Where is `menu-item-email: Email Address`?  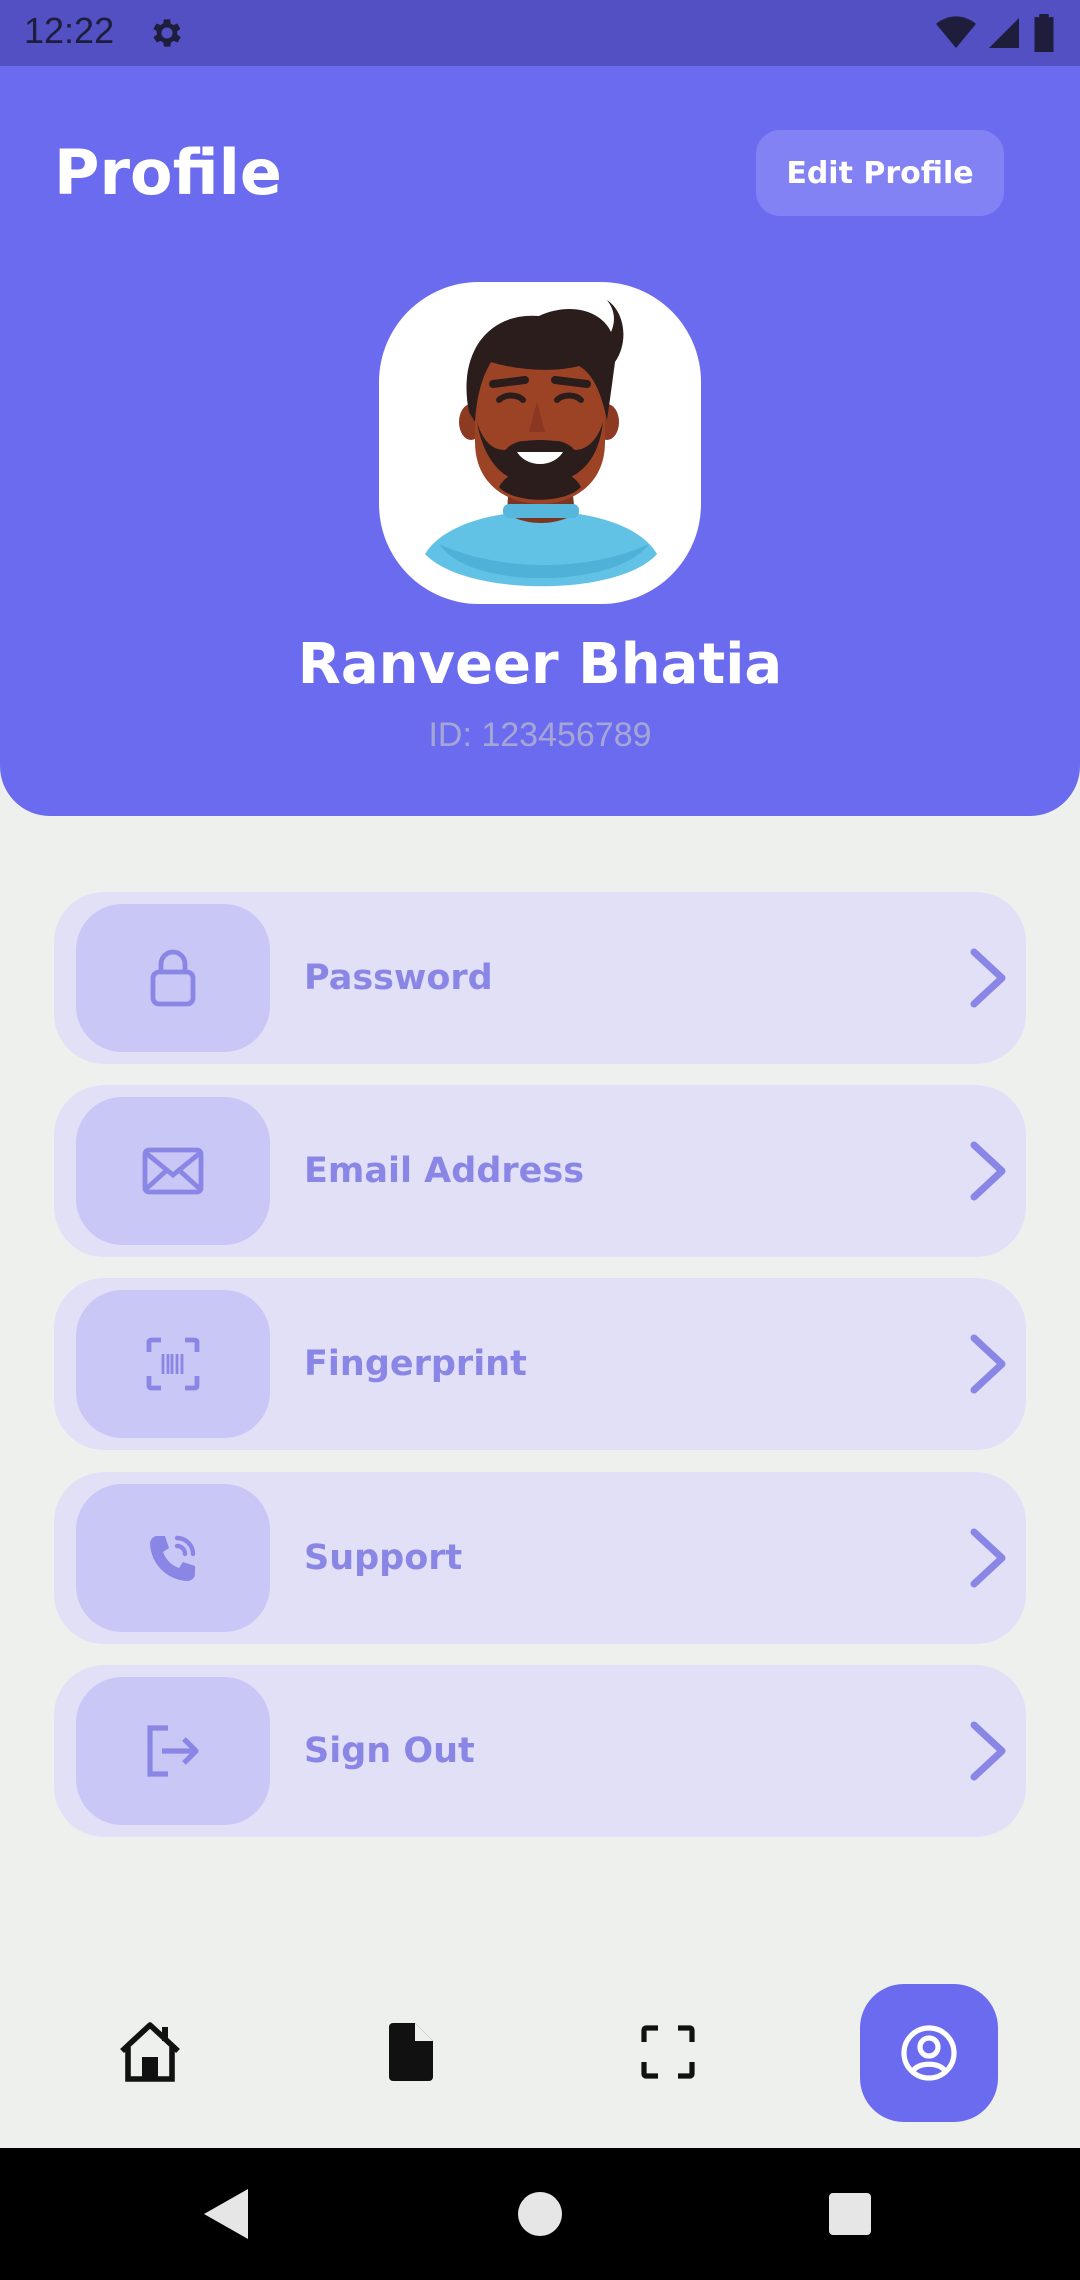 menu-item-email: Email Address is located at coordinates (540, 1171).